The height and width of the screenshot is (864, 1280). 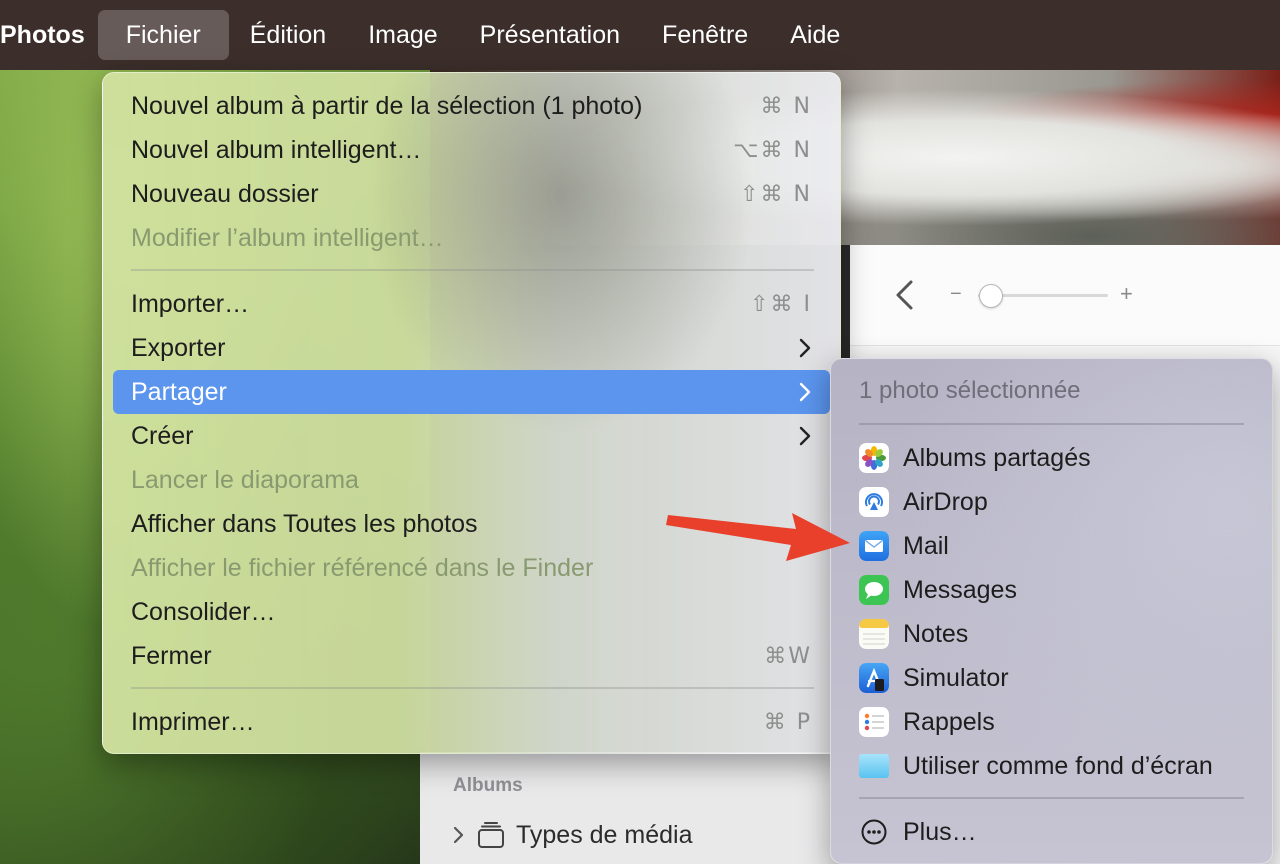 What do you see at coordinates (874, 634) in the screenshot?
I see `notes-icon` at bounding box center [874, 634].